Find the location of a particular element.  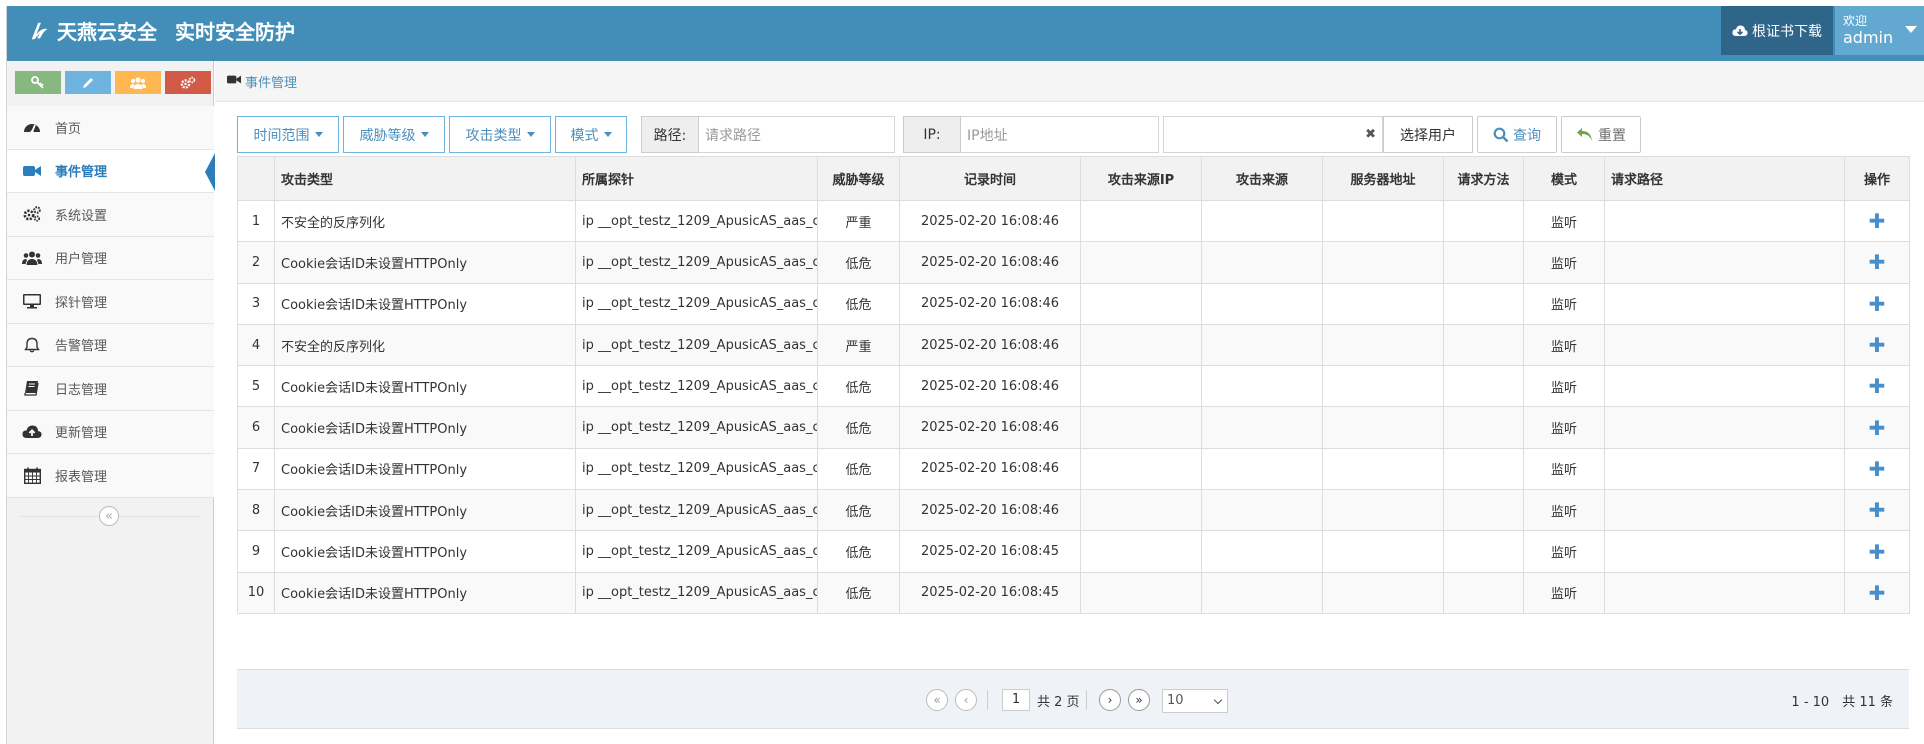

user-menu: 欢迎 admin is located at coordinates (1879, 30).